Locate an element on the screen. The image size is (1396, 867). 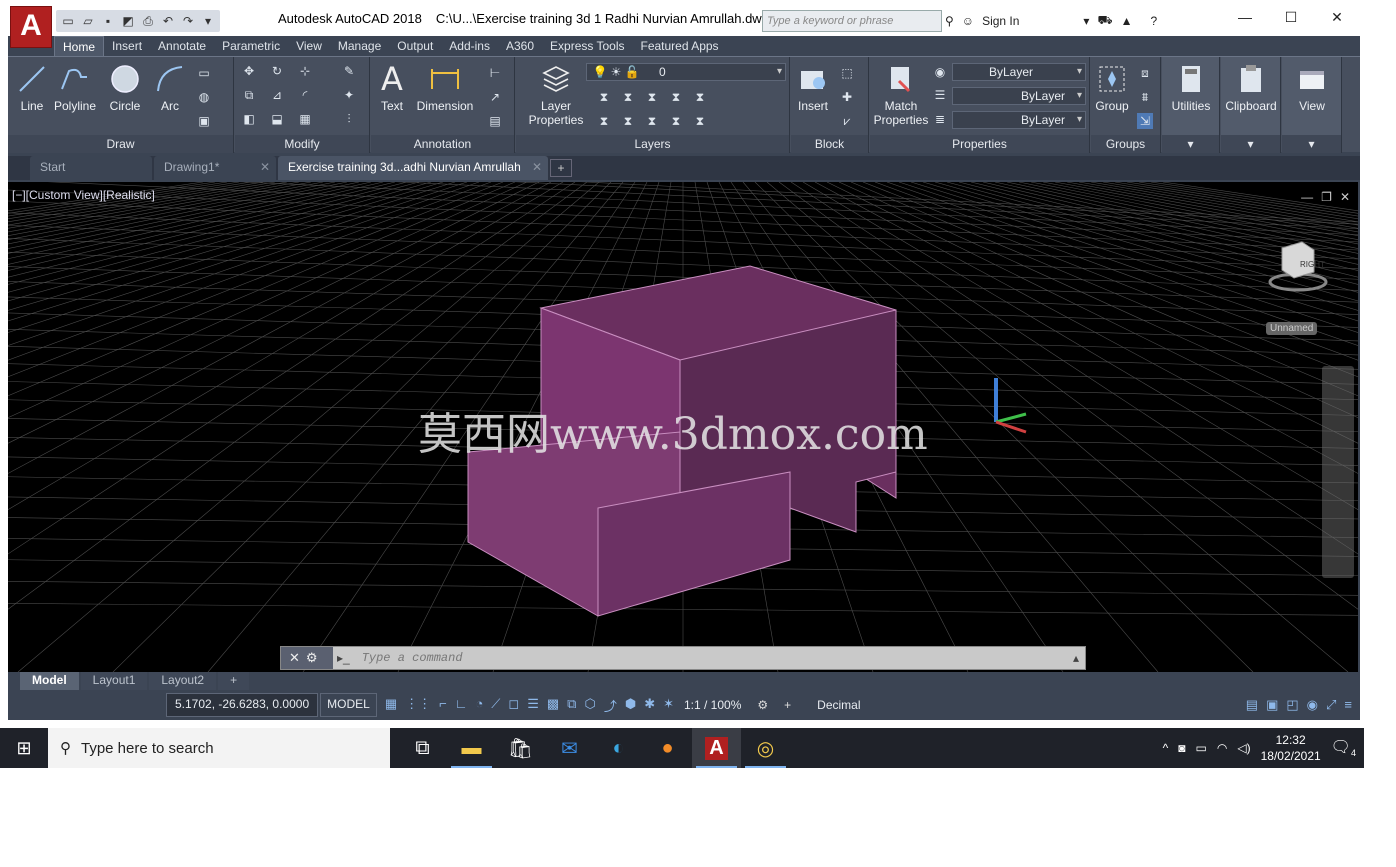
layer-tool-2-icon: ⧗ is located at coordinates (628, 97).